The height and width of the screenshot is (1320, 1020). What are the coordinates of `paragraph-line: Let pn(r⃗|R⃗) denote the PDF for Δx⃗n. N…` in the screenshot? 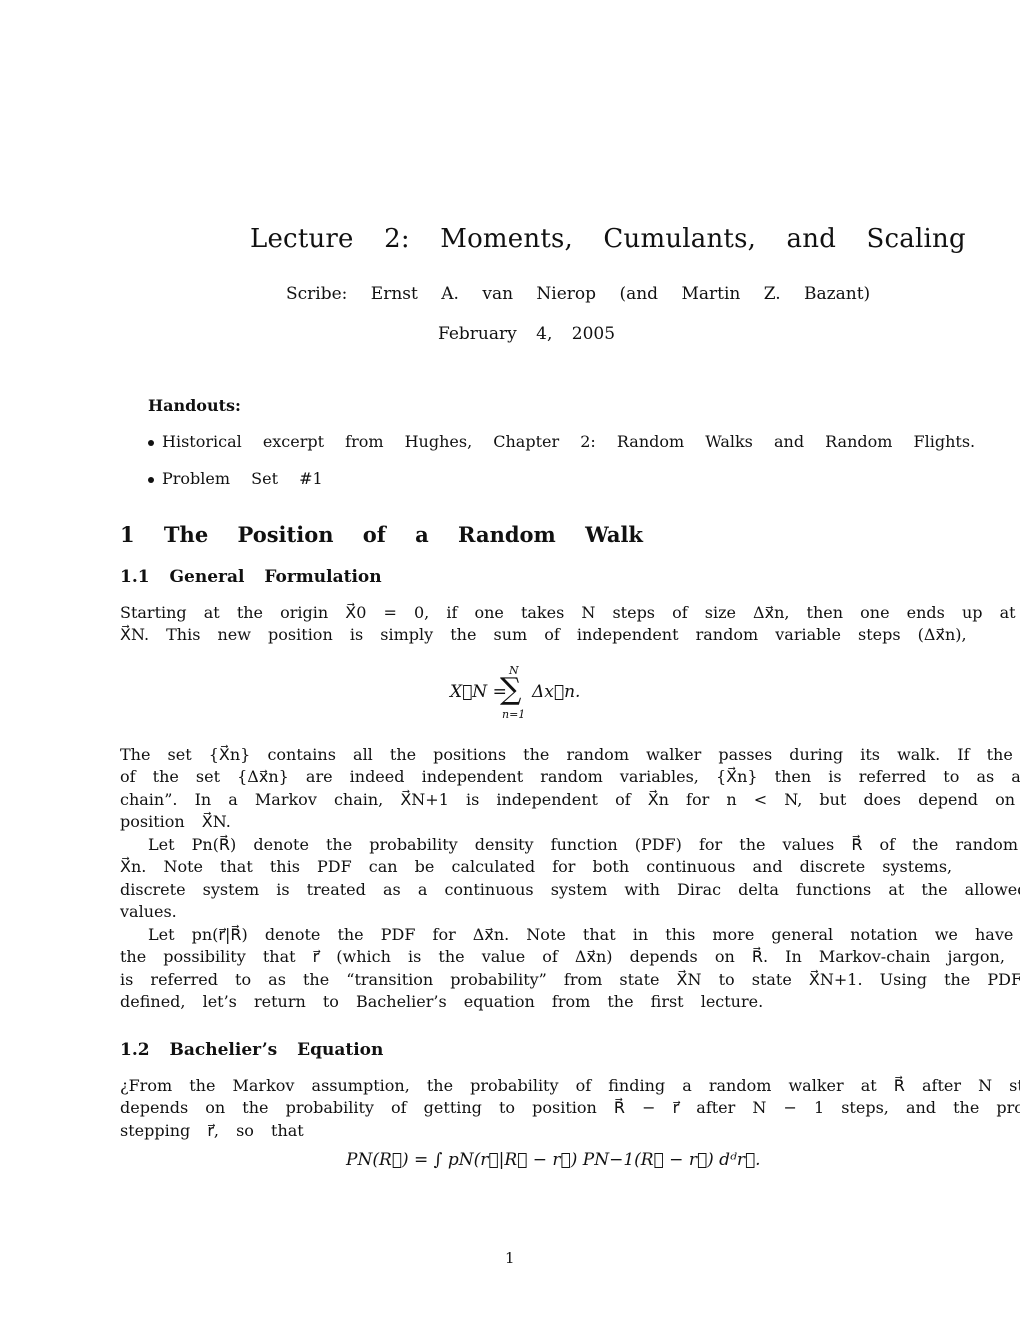 It's located at (584, 934).